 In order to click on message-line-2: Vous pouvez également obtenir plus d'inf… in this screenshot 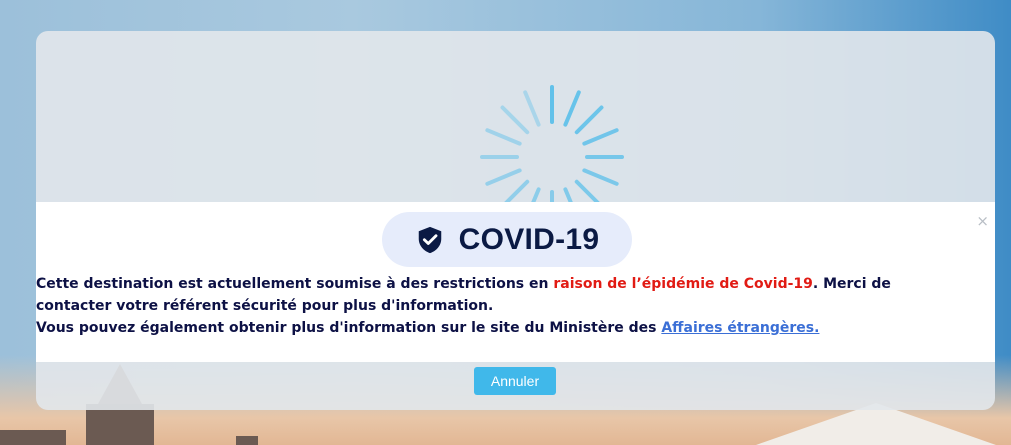, I will do `click(349, 328)`.